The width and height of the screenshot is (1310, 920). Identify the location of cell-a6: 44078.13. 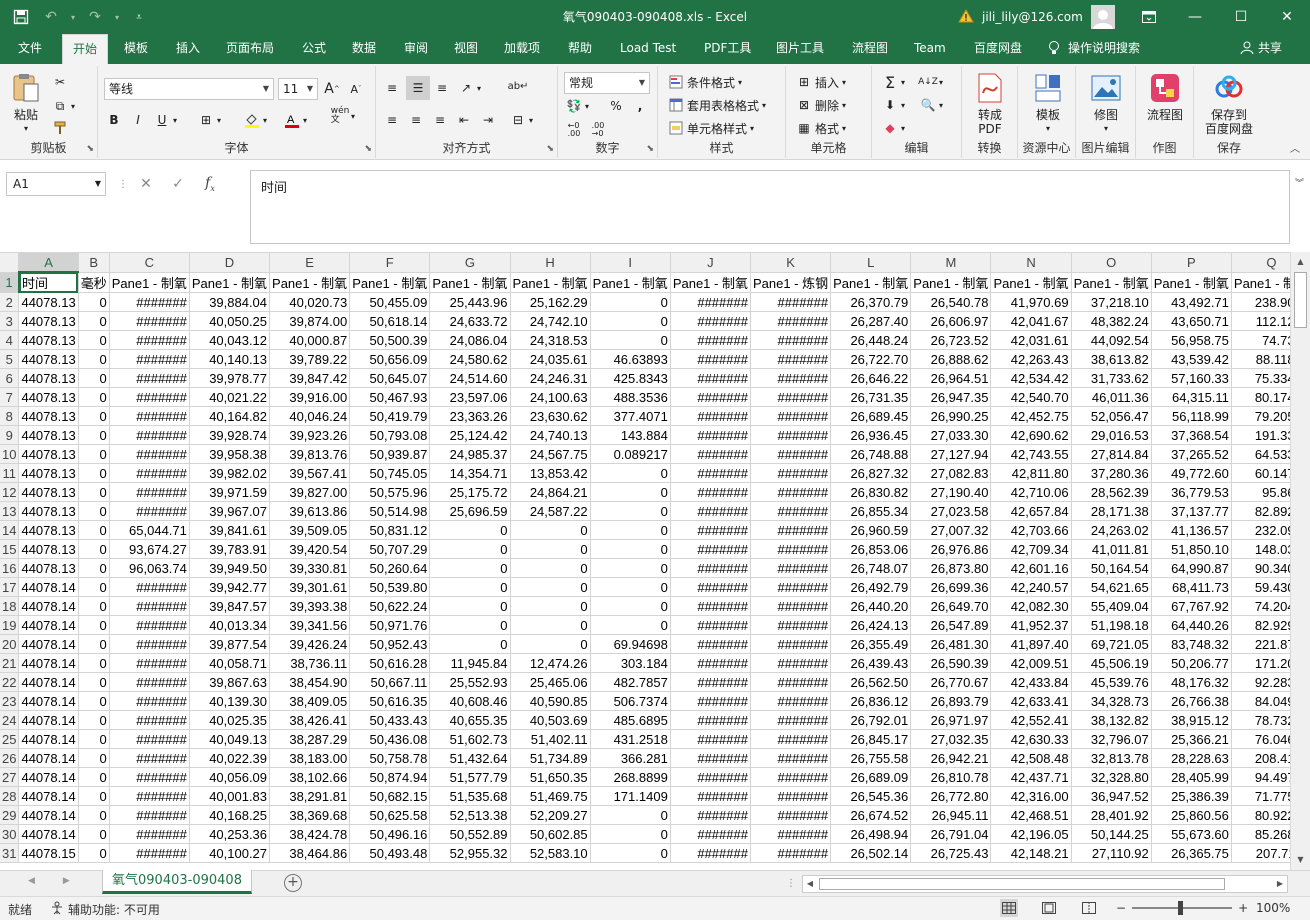
(48, 378).